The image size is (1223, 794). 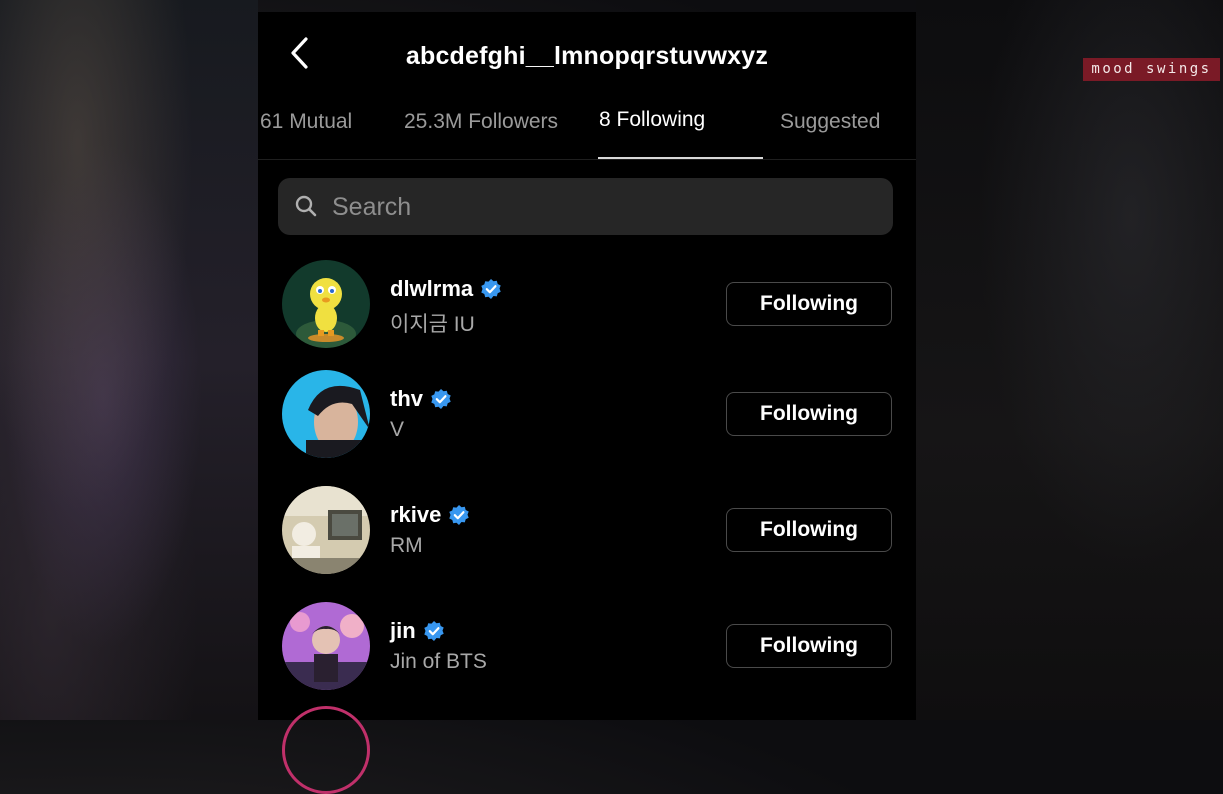 I want to click on full-name: 이지금 IU, so click(x=432, y=324).